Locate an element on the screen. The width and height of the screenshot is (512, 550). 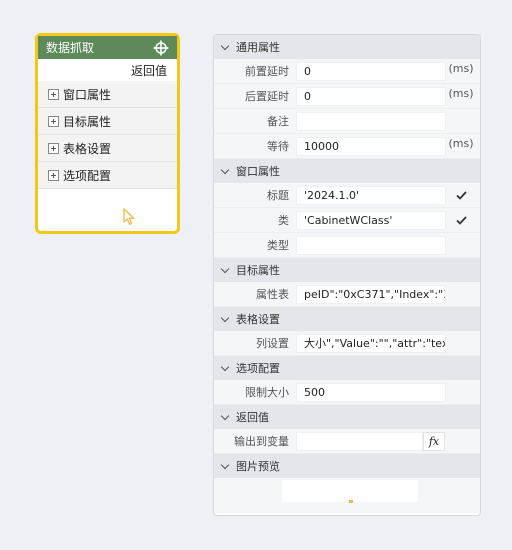
node-group-table: 表格设置 is located at coordinates (107, 148).